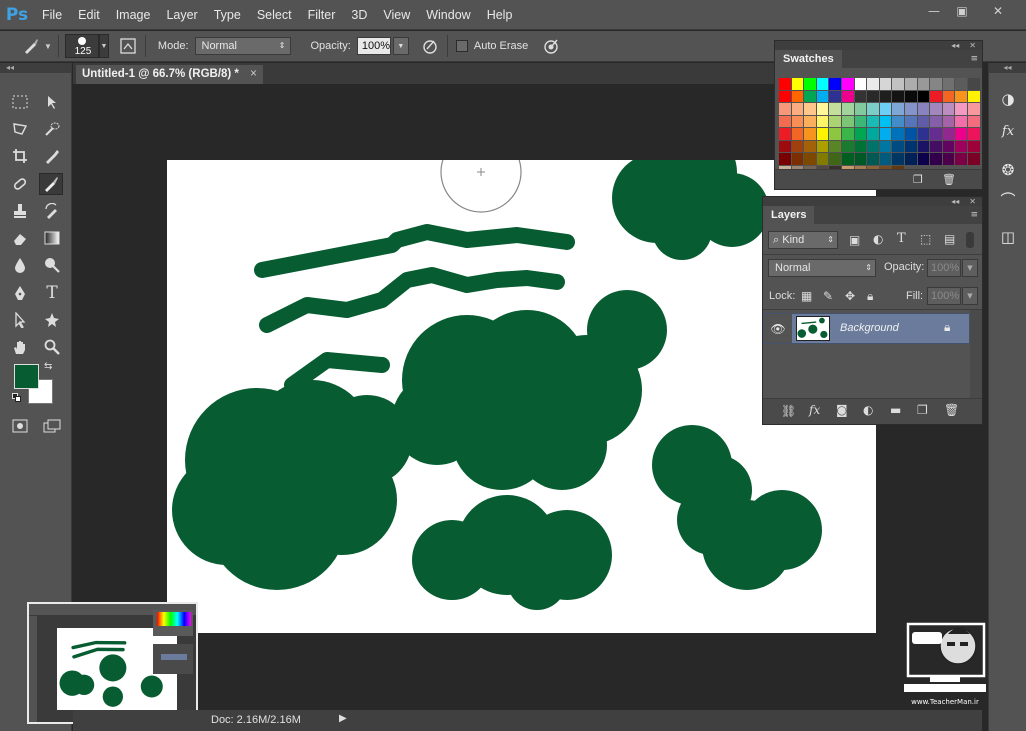  I want to click on screen-mode-icon, so click(52, 426).